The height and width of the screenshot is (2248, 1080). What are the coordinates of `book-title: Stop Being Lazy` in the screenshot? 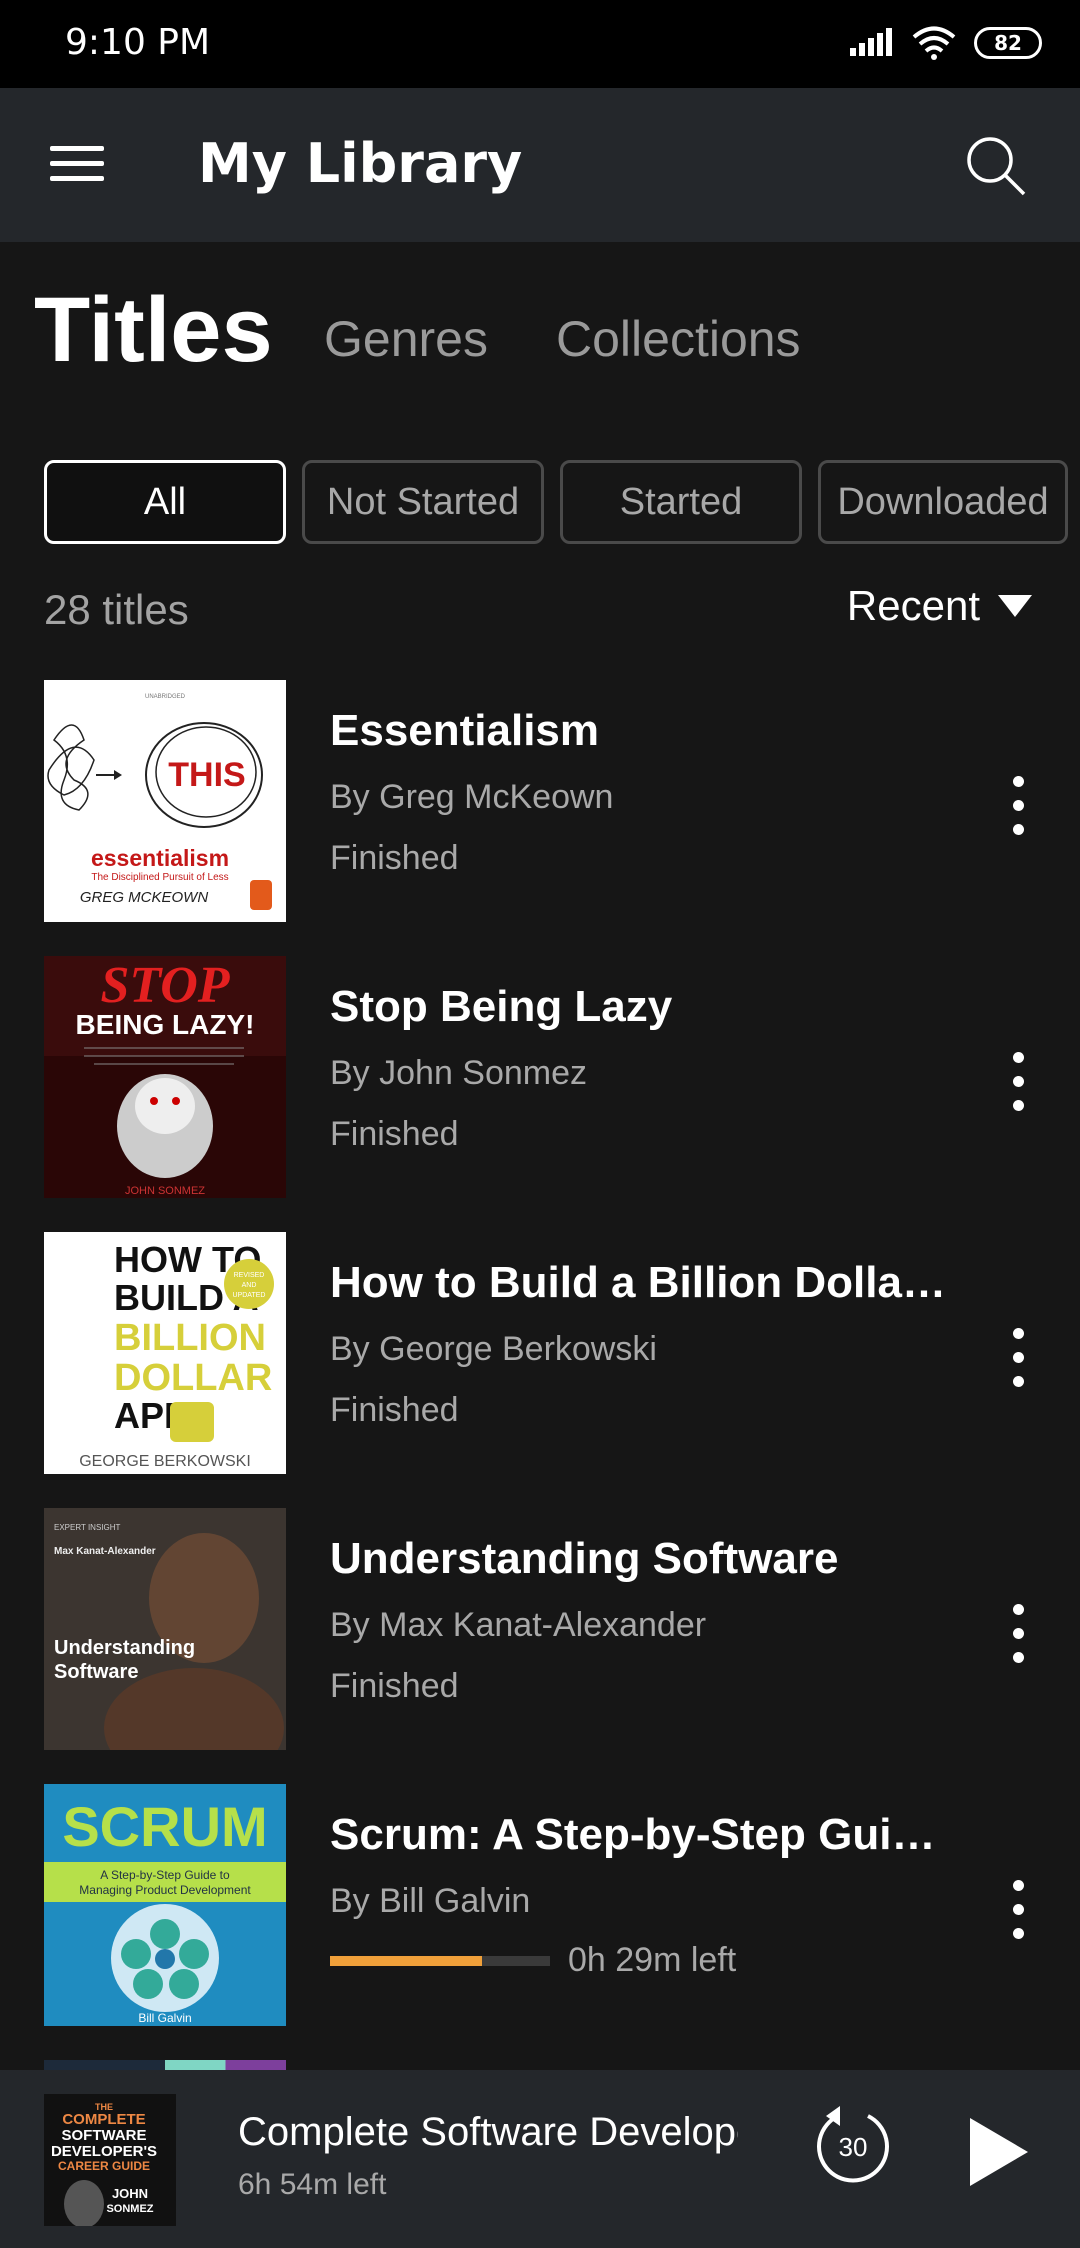 It's located at (501, 1006).